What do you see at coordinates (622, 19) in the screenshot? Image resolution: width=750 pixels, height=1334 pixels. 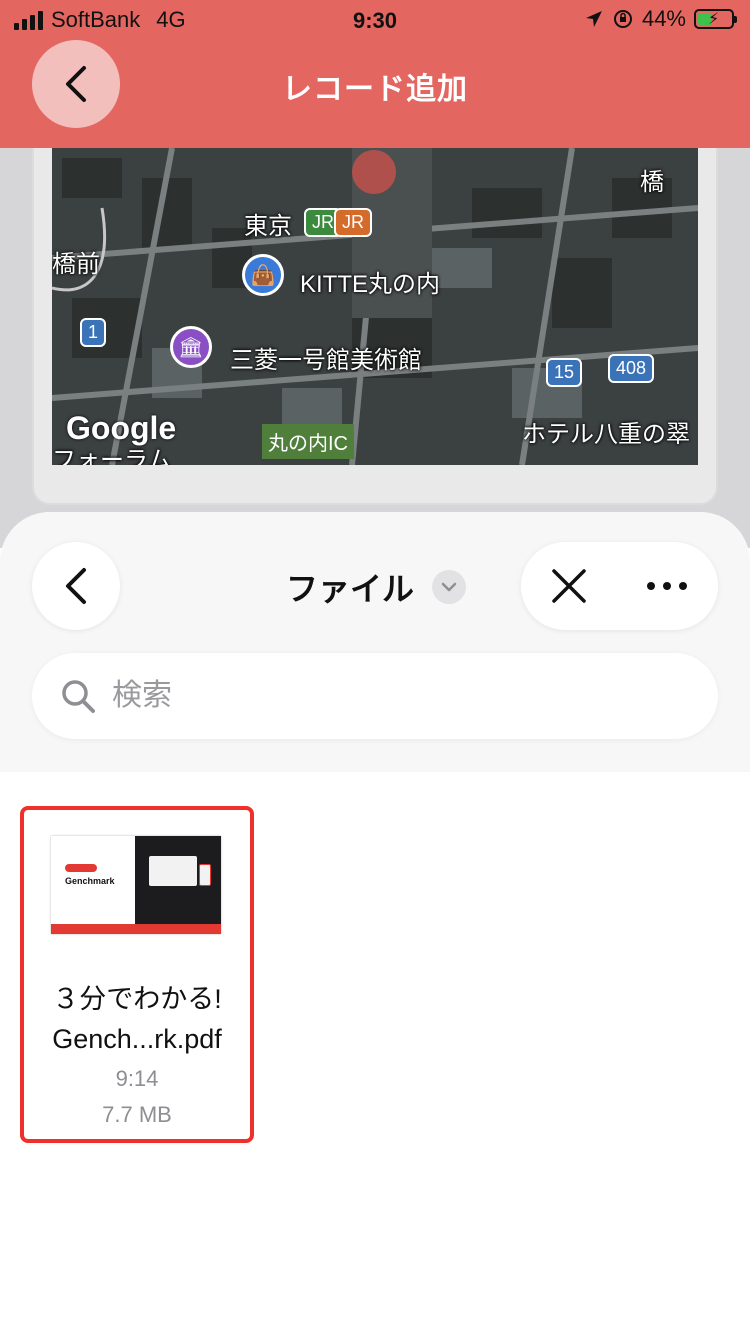 I see `orientation-lock-icon` at bounding box center [622, 19].